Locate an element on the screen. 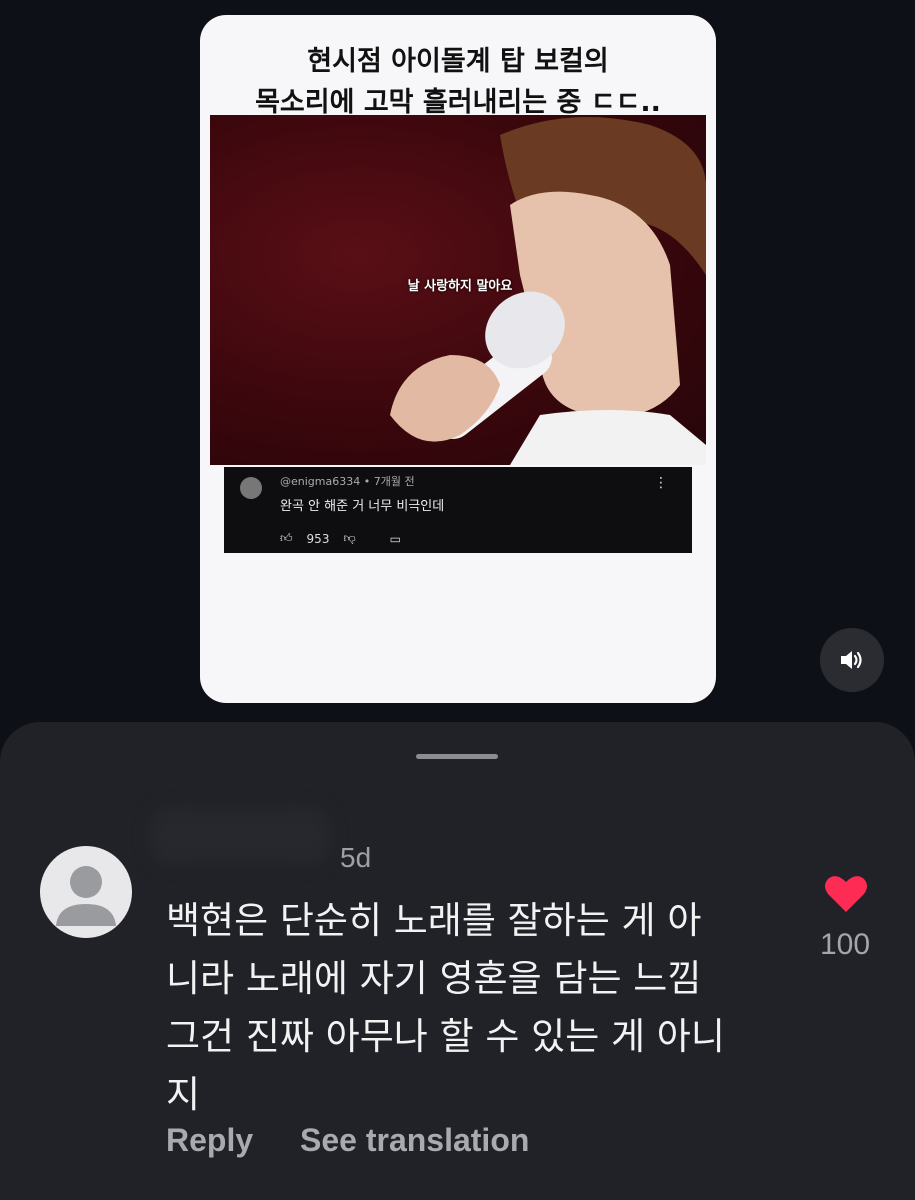  commenter-avatar is located at coordinates (251, 488).